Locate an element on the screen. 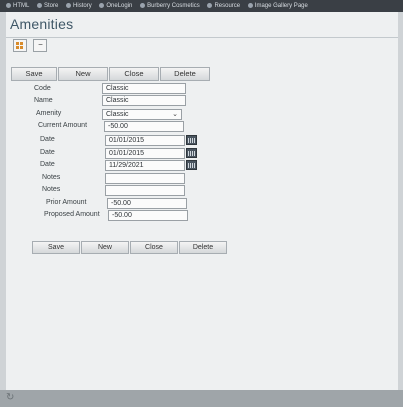  amenity-select-value: Classic is located at coordinates (117, 114).